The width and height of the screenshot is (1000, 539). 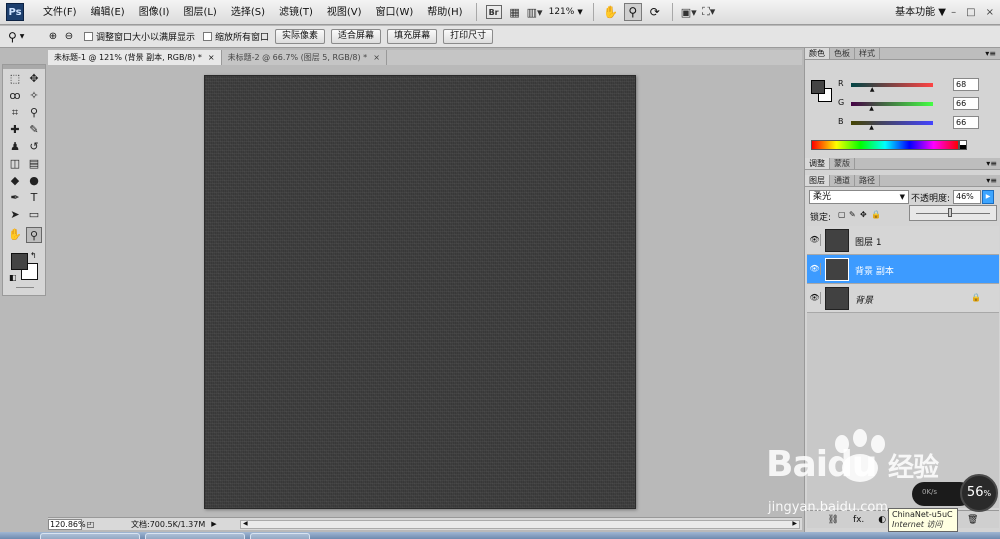 I want to click on foreground-color-swatch, so click(x=19, y=261).